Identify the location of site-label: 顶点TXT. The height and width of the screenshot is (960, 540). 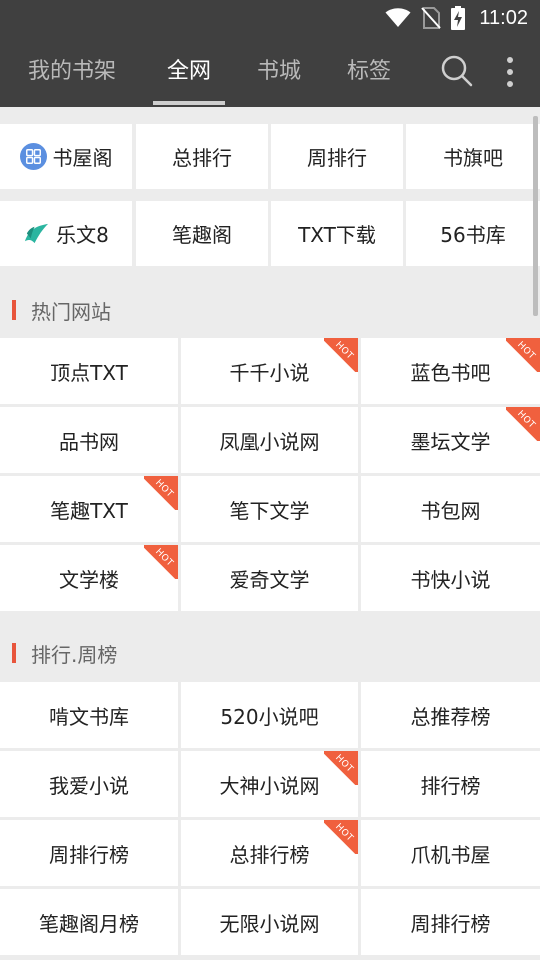
(89, 372).